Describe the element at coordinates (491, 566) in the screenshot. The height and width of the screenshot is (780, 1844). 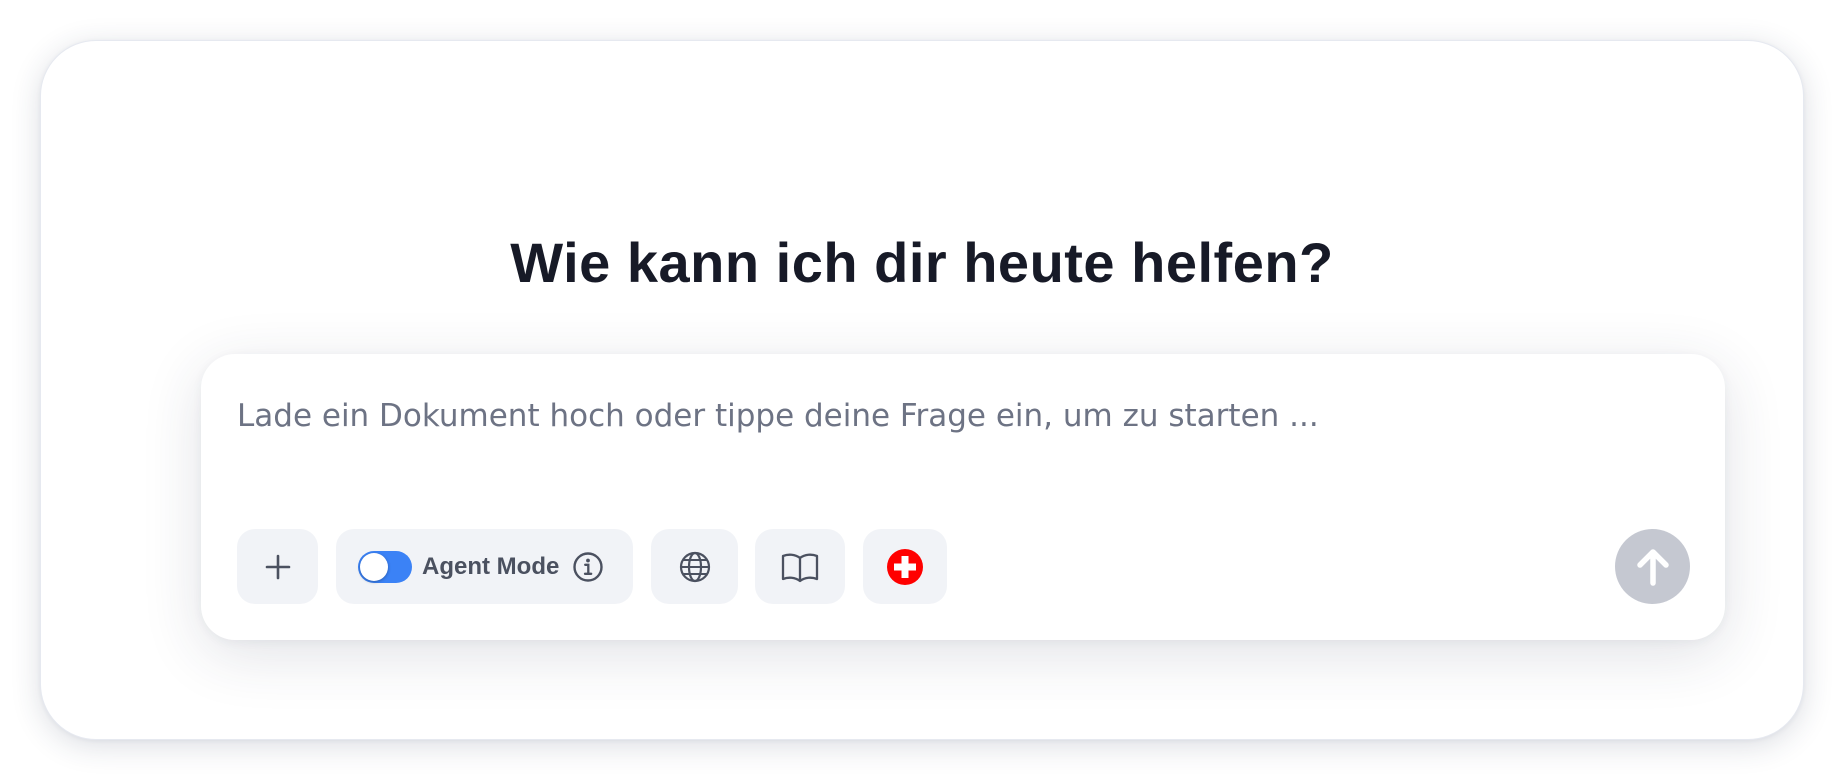
I see `agent-mode-label: Agent Mode` at that location.